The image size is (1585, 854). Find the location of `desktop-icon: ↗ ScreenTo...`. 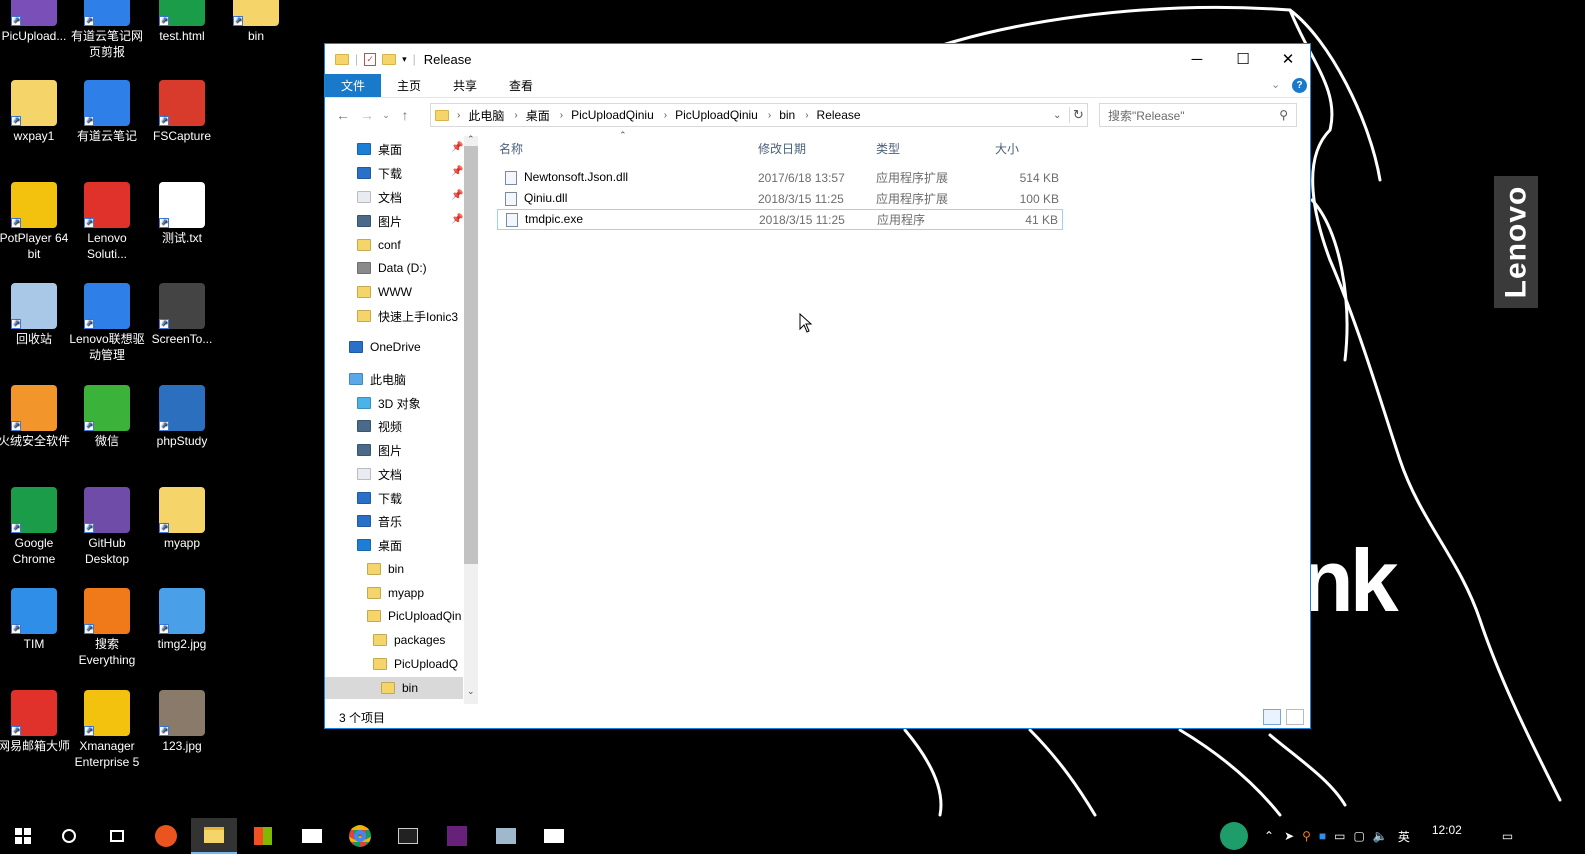

desktop-icon: ↗ ScreenTo... is located at coordinates (182, 315).